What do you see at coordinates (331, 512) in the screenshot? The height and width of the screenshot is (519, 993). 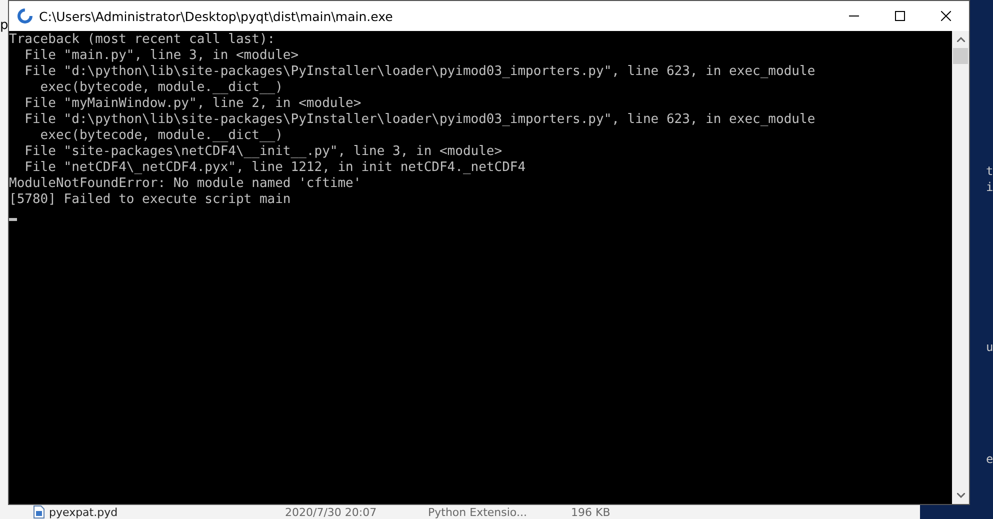 I see `file-date: 2020/7/30 20:07` at bounding box center [331, 512].